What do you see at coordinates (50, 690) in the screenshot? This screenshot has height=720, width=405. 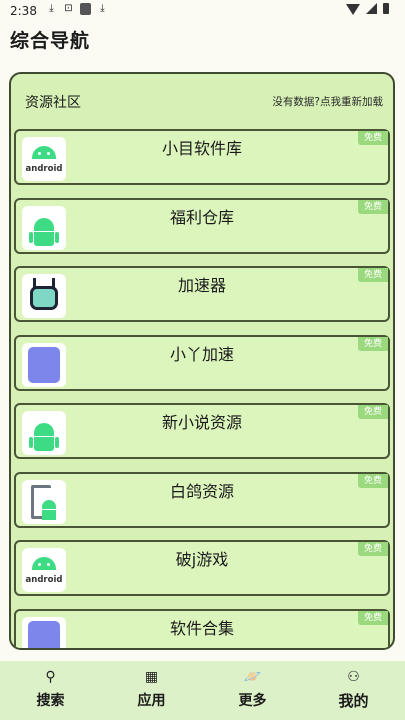 I see `nav-search: ⚲ 搜索` at bounding box center [50, 690].